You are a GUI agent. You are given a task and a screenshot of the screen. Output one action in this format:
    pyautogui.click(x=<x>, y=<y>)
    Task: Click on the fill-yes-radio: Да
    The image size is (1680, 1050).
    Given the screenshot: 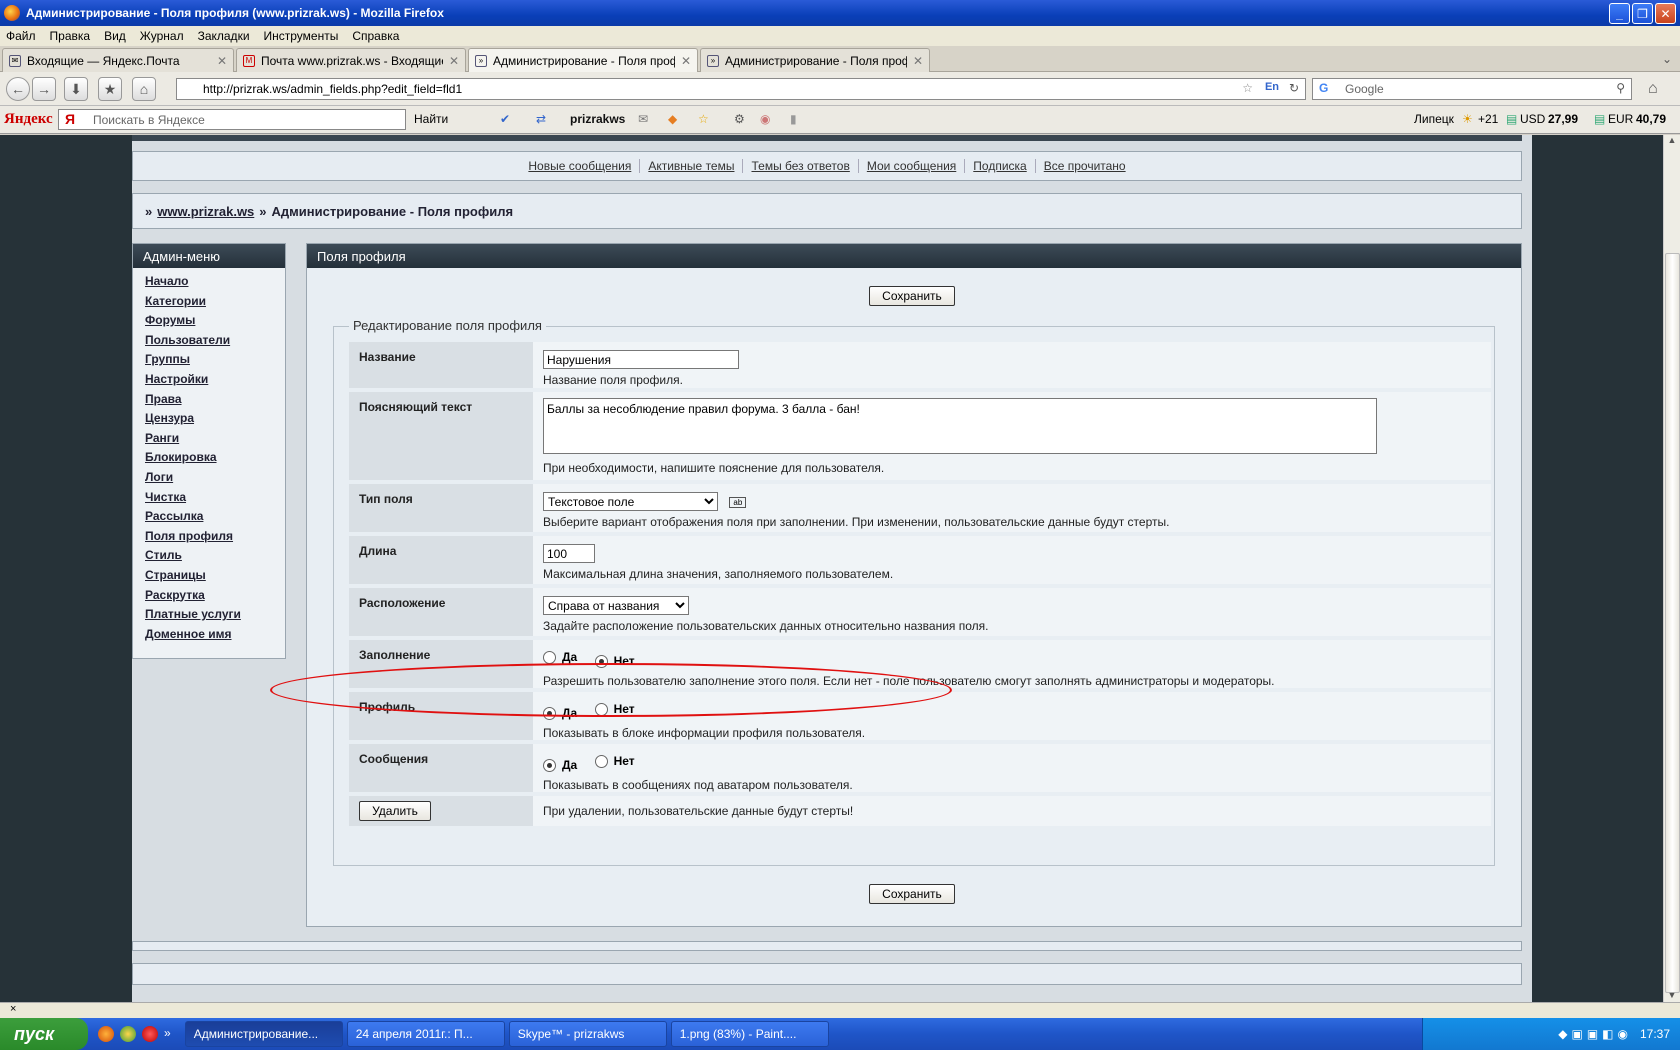 What is the action you would take?
    pyautogui.click(x=560, y=657)
    